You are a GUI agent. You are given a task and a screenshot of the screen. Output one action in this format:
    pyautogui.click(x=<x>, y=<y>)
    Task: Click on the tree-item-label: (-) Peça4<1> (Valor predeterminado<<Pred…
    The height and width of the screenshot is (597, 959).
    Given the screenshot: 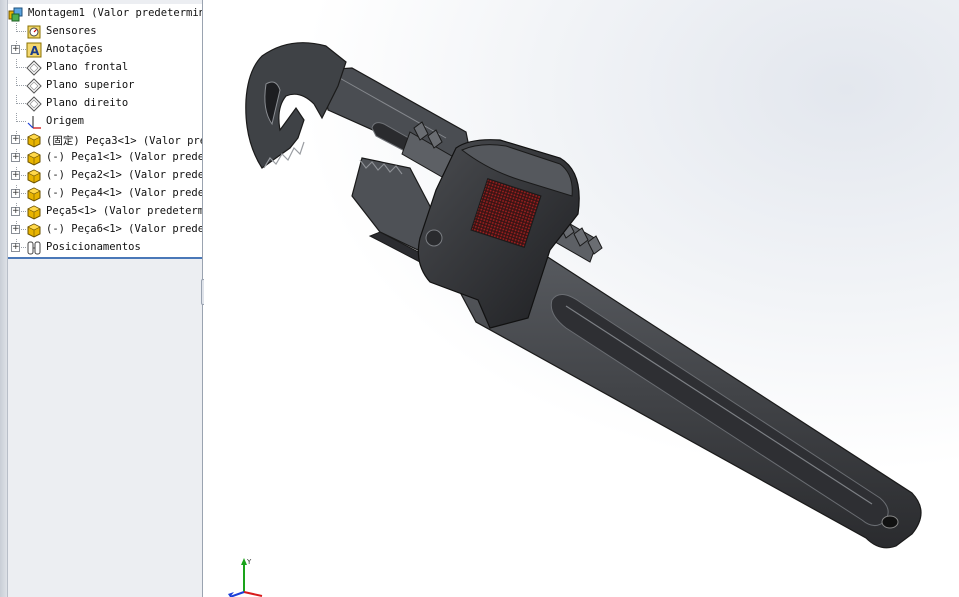 What is the action you would take?
    pyautogui.click(x=124, y=193)
    